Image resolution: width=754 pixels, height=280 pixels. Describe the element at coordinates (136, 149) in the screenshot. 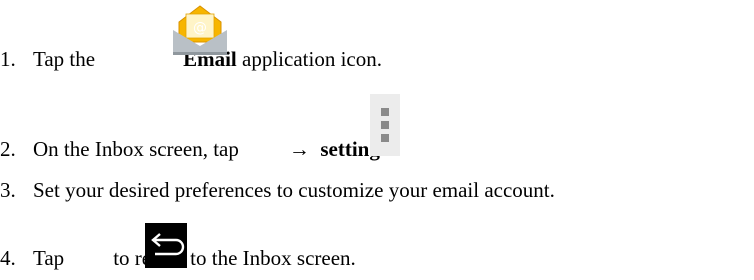

I see `step-text-before: On the Inbox screen, tap` at that location.